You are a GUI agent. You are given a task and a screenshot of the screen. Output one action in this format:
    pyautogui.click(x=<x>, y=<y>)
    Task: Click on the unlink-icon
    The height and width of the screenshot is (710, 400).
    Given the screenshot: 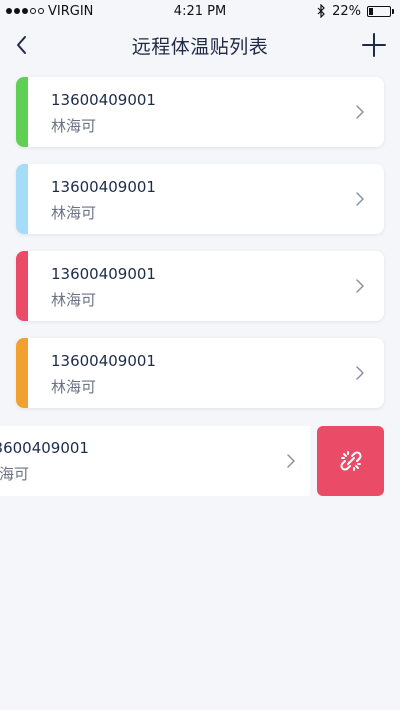 What is the action you would take?
    pyautogui.click(x=350, y=461)
    